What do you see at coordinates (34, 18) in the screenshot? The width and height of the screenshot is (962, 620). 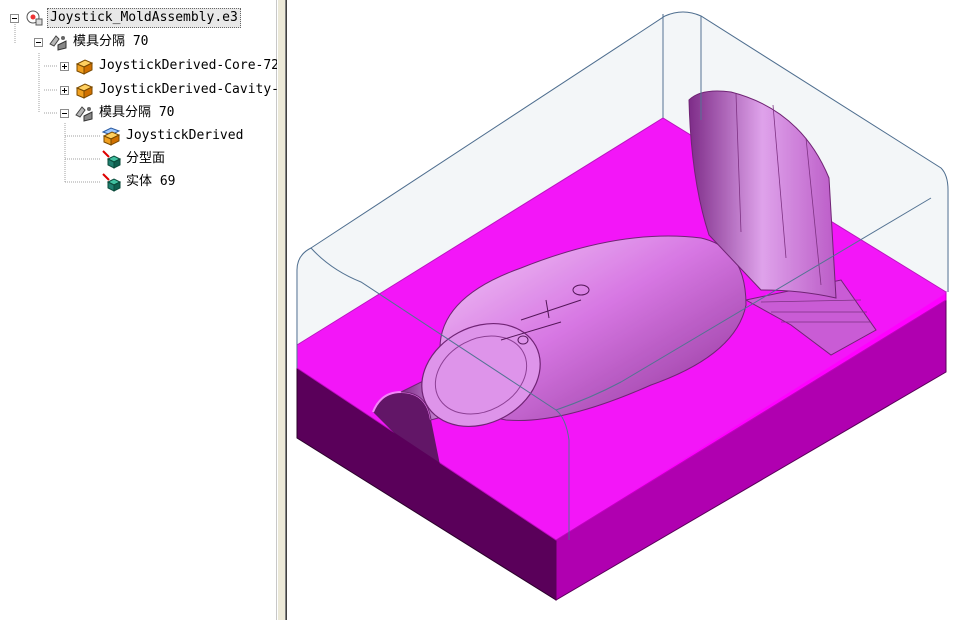 I see `assembly-root-icon` at bounding box center [34, 18].